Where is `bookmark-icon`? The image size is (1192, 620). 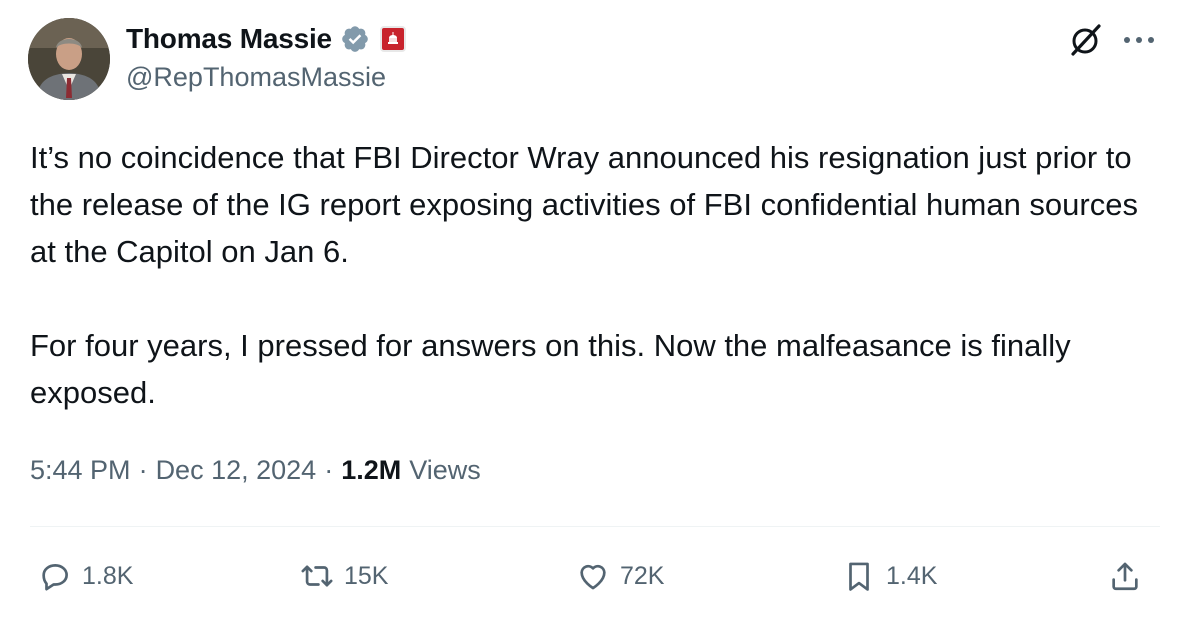
bookmark-icon is located at coordinates (859, 576).